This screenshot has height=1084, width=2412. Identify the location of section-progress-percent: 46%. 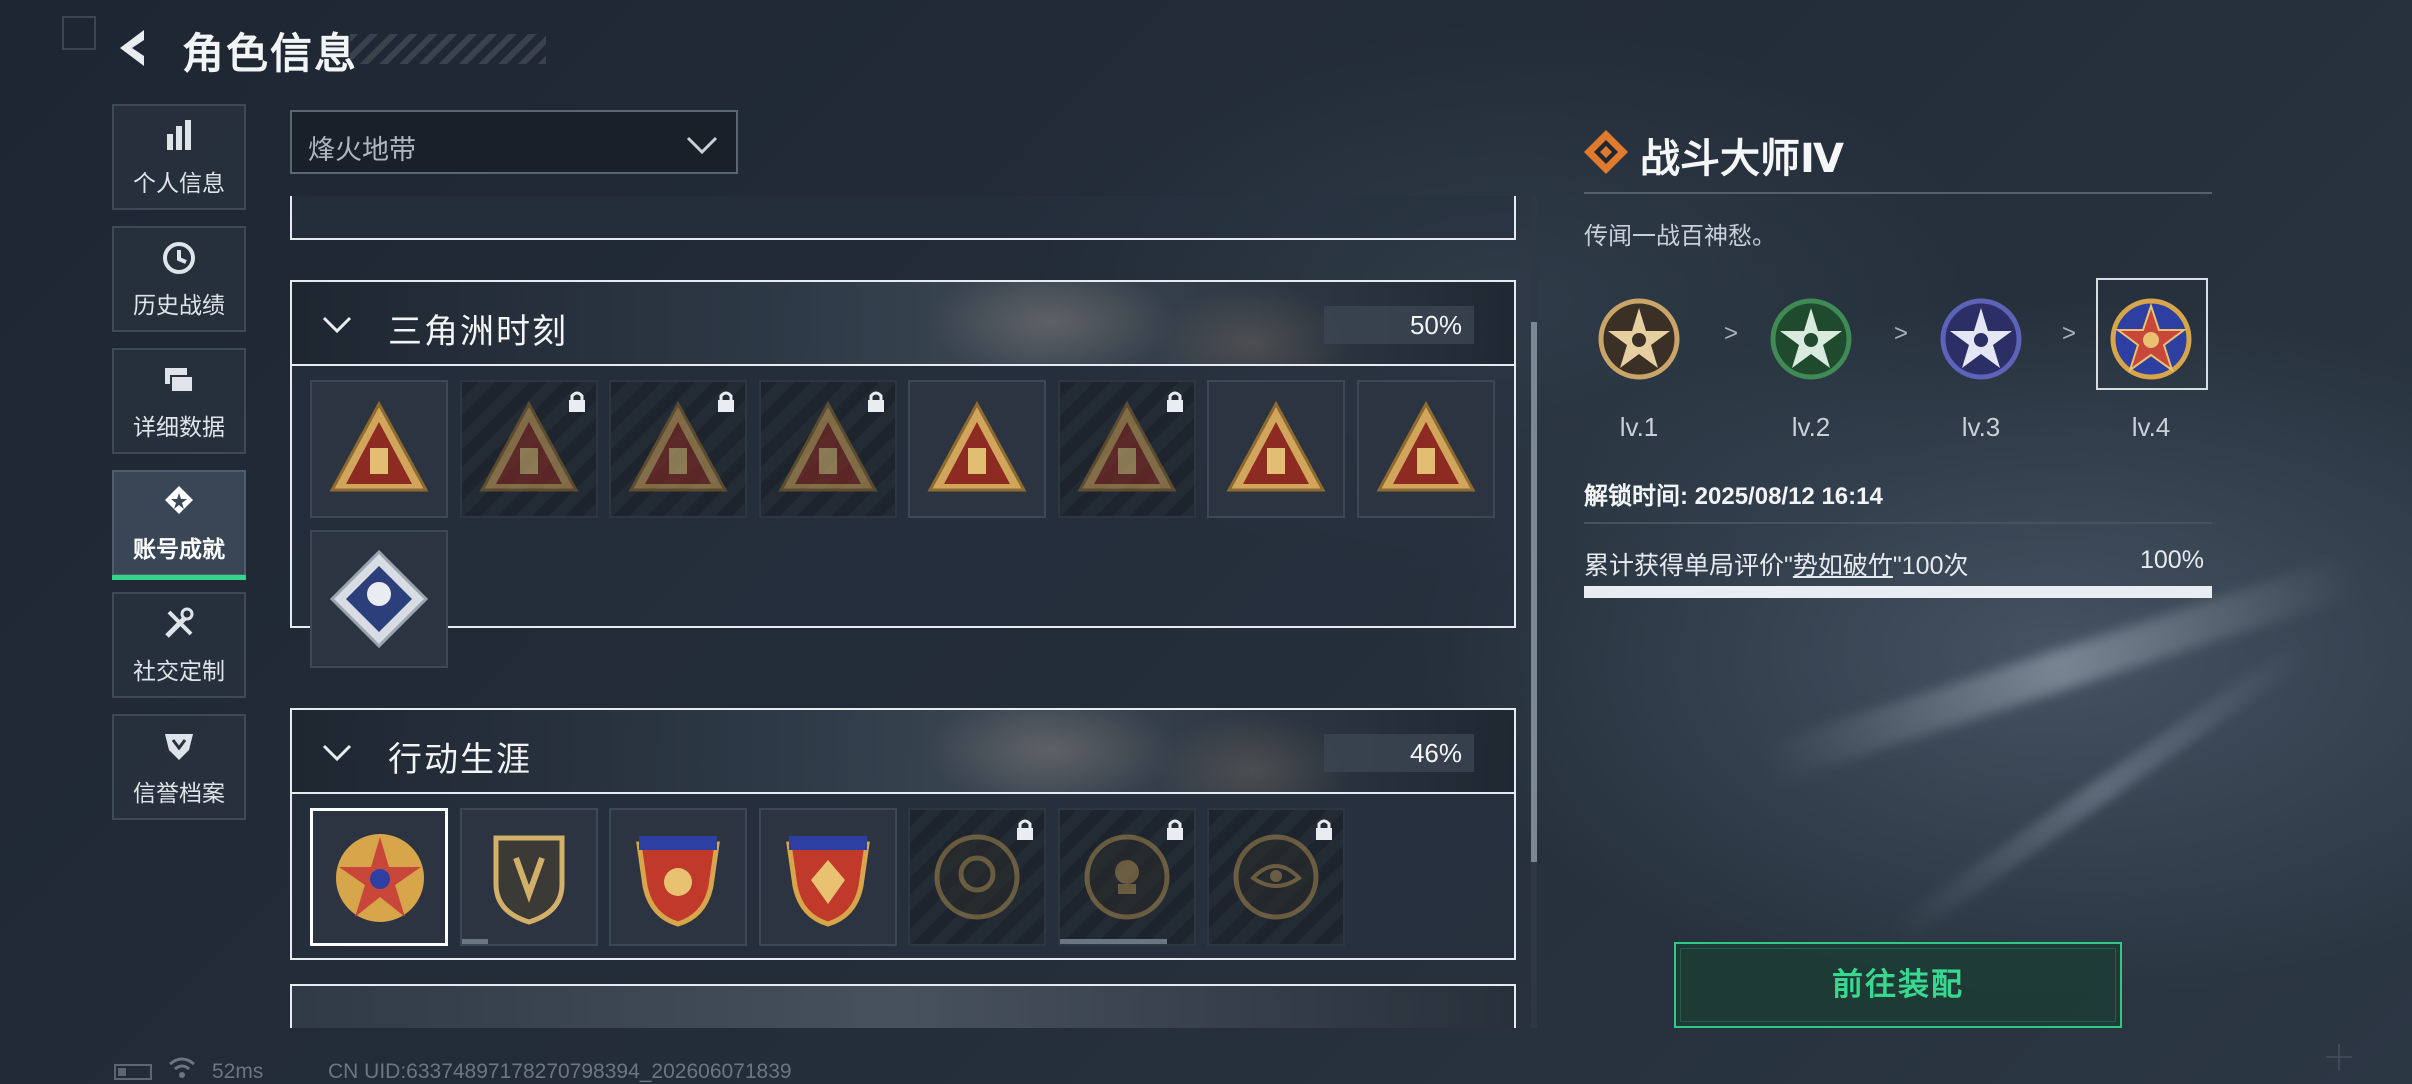
(1399, 753).